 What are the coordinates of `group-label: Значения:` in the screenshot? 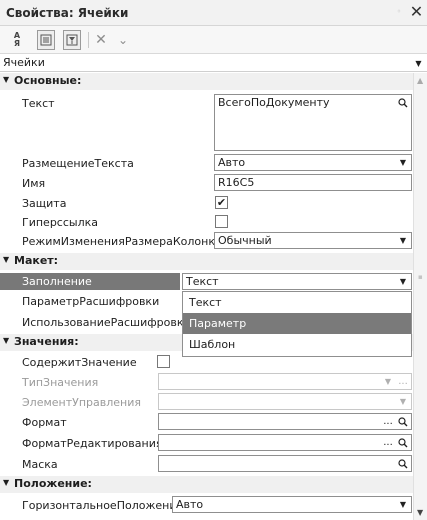 It's located at (46, 341).